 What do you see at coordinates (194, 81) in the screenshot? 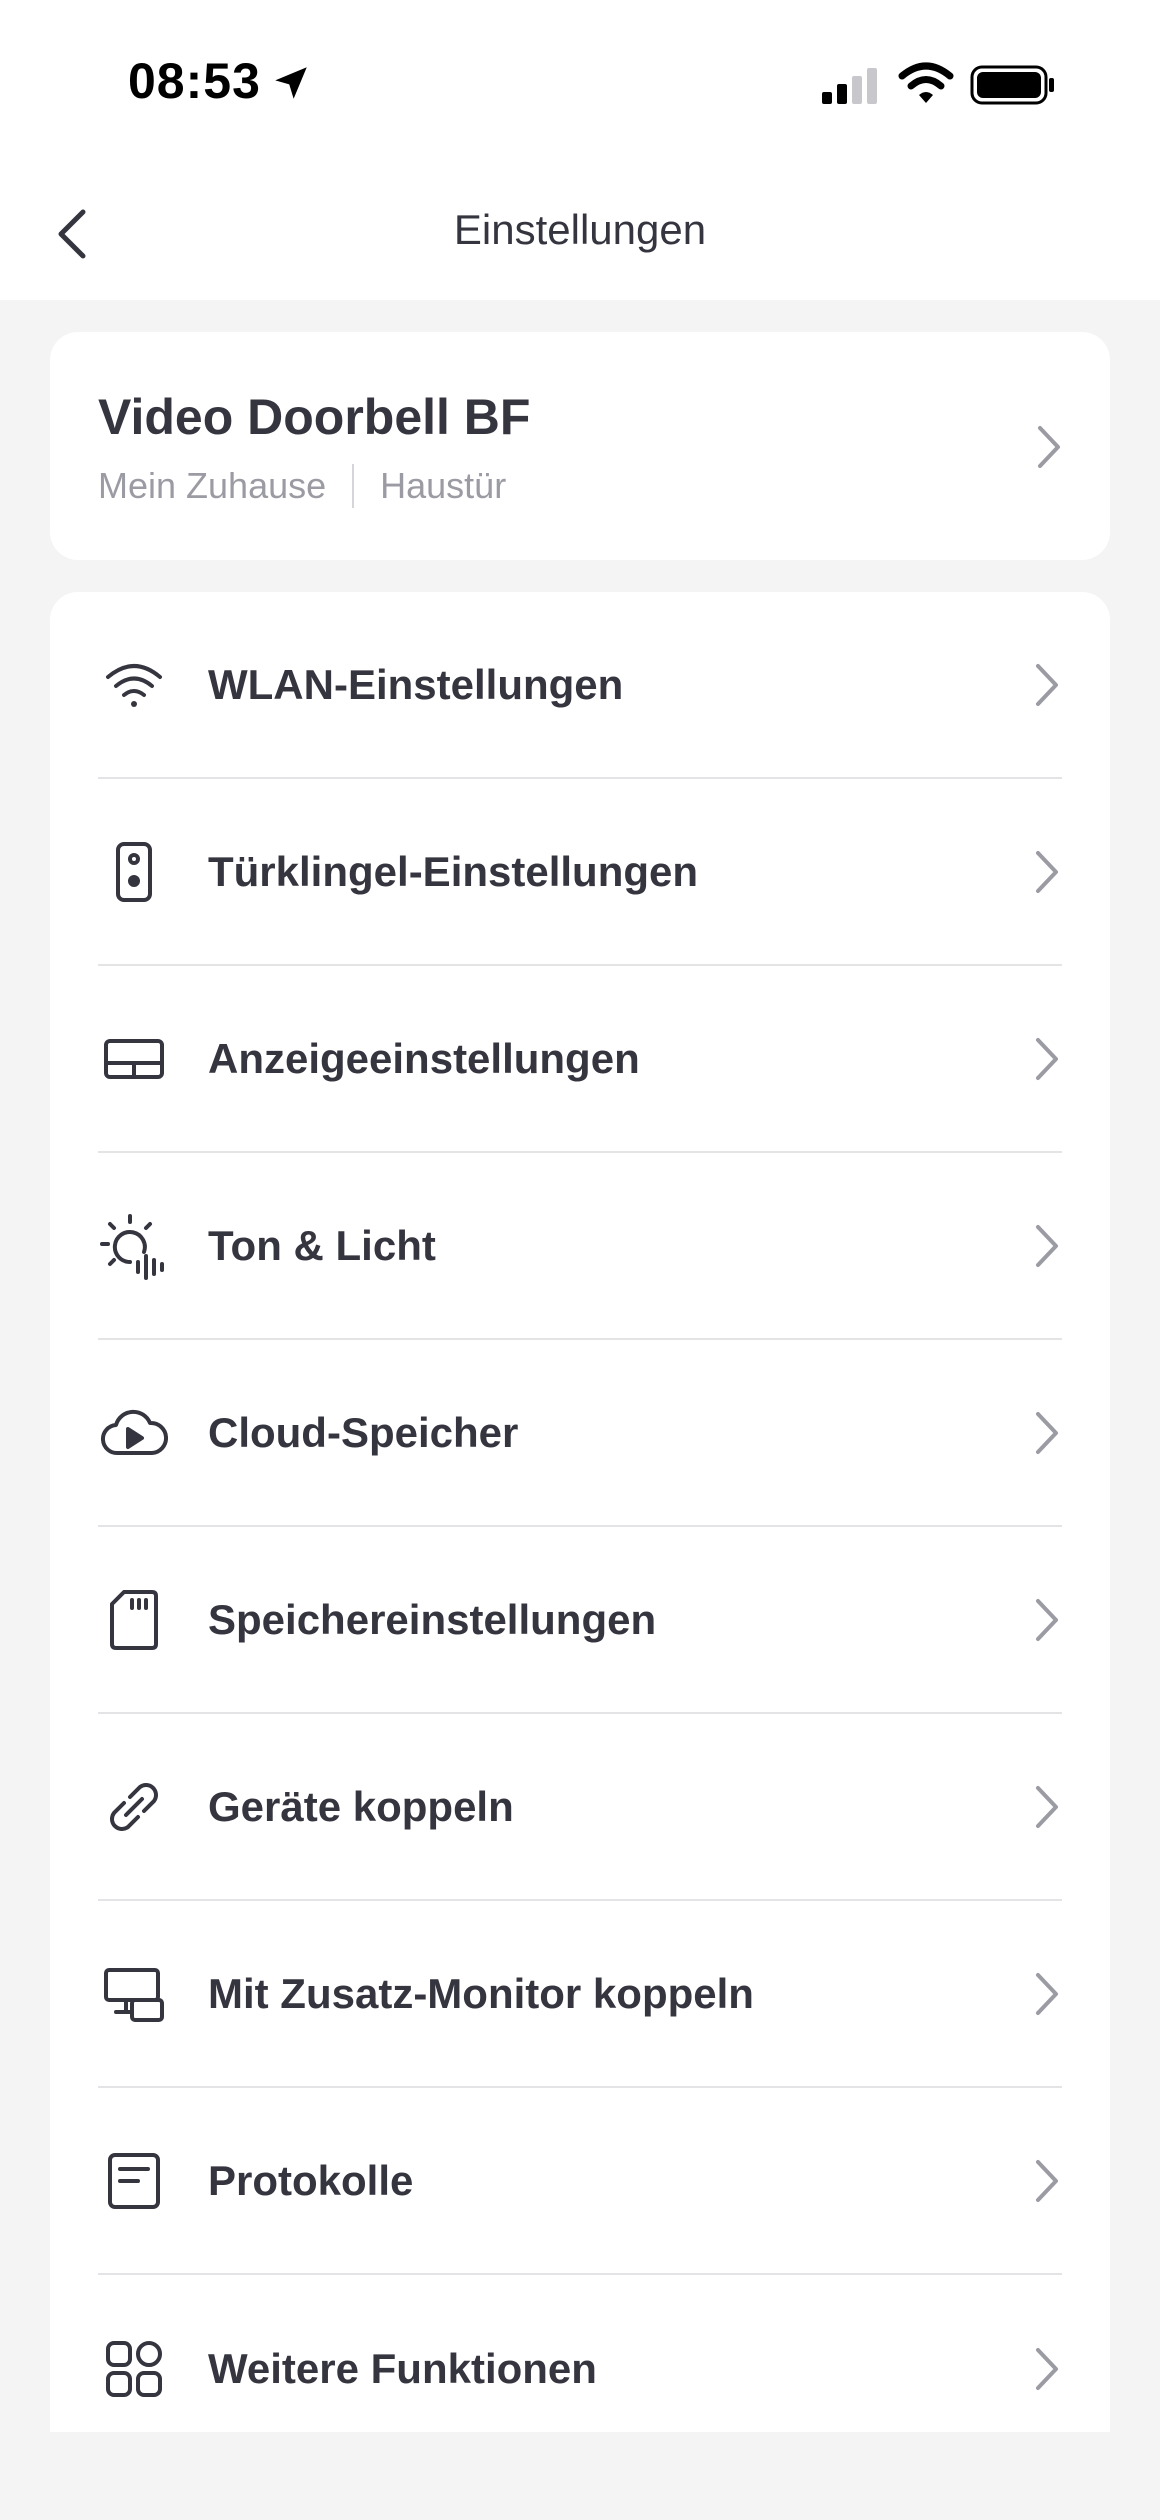
I see `status-time: 08:53` at bounding box center [194, 81].